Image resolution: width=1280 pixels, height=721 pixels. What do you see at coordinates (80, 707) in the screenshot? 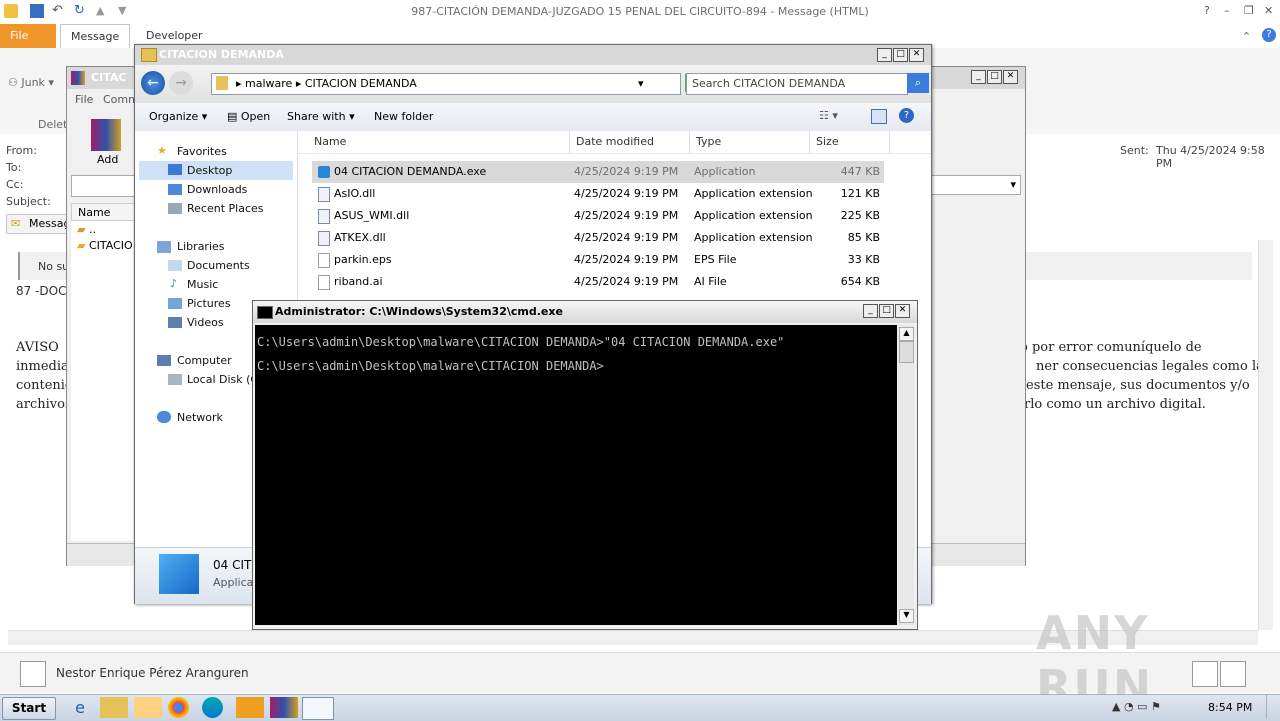
I see `ie-icon: e` at bounding box center [80, 707].